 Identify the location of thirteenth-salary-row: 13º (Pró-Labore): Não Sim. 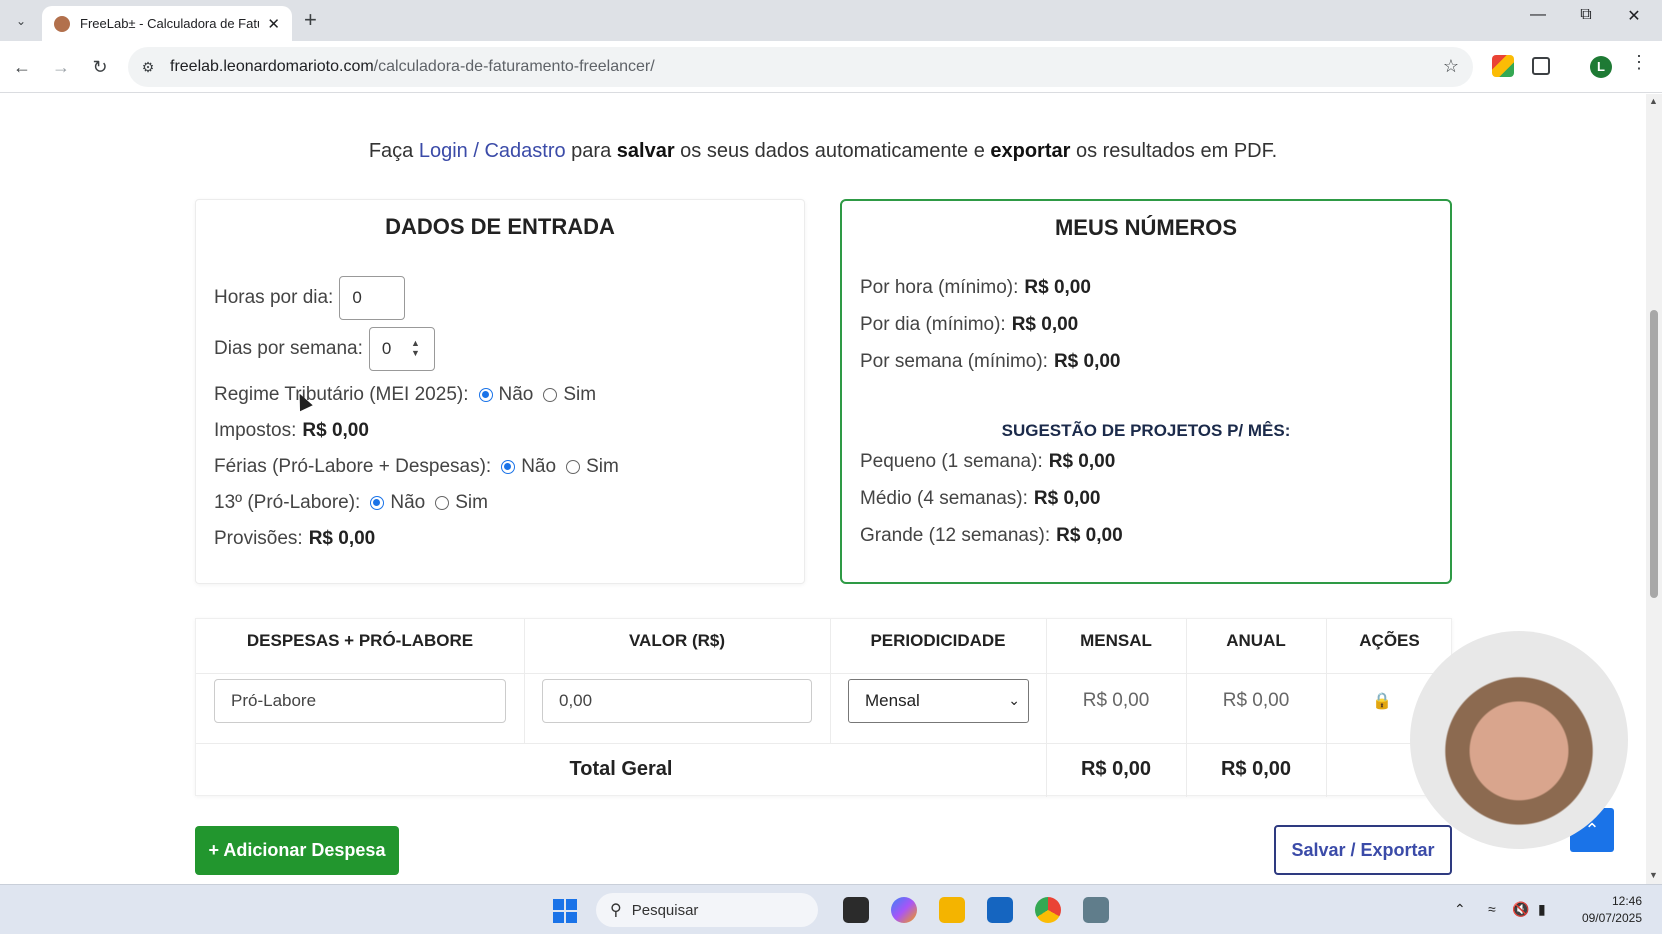
(351, 503).